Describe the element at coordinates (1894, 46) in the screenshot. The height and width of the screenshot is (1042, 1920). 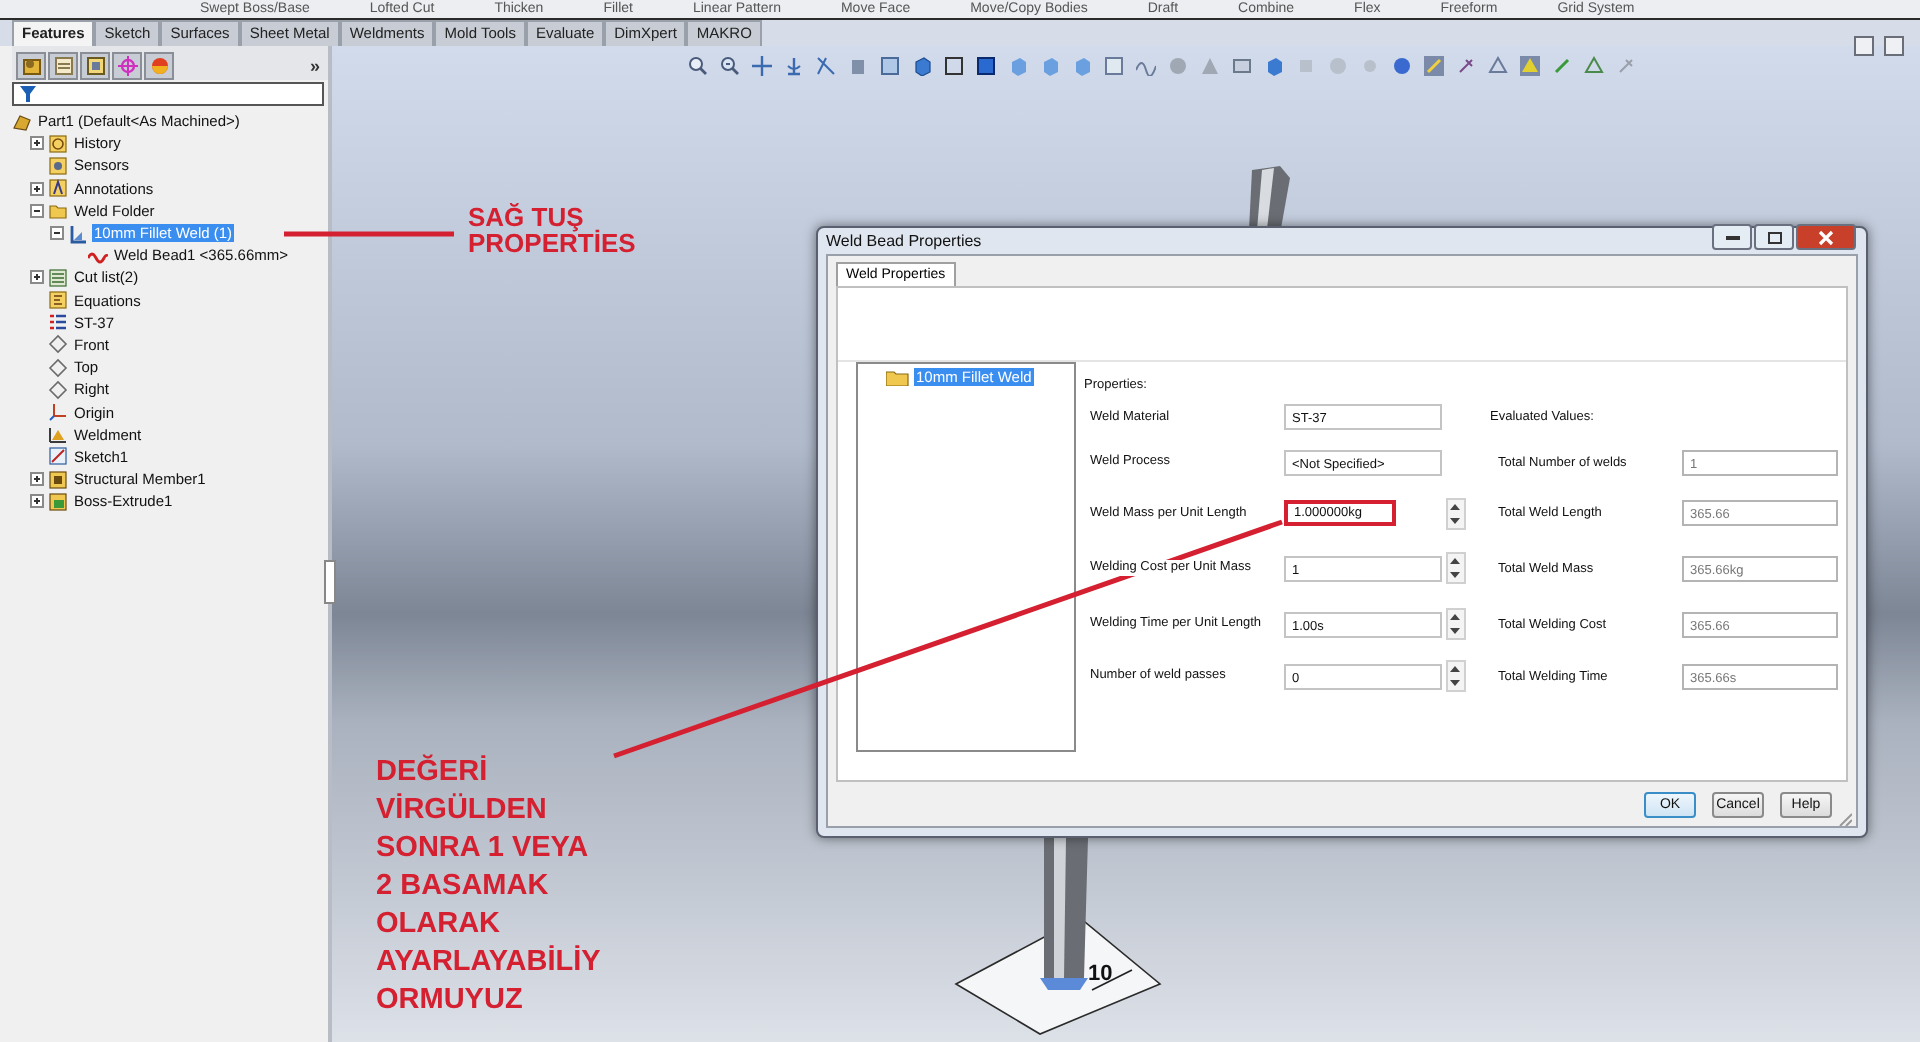
I see `window-restore-button` at that location.